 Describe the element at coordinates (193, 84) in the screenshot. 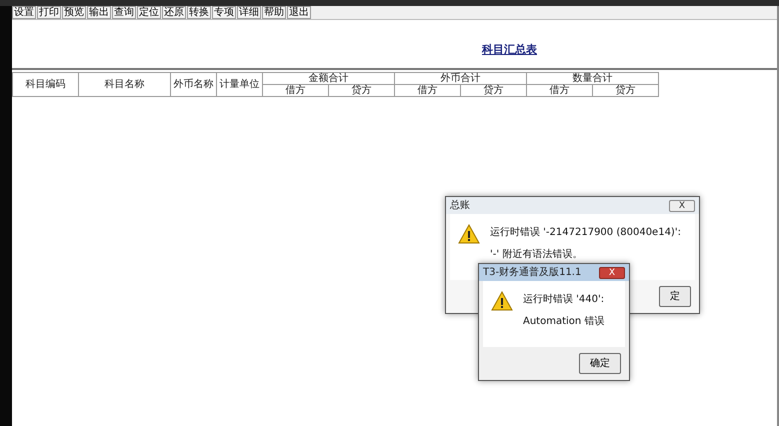

I see `column-header: 外币名称` at that location.